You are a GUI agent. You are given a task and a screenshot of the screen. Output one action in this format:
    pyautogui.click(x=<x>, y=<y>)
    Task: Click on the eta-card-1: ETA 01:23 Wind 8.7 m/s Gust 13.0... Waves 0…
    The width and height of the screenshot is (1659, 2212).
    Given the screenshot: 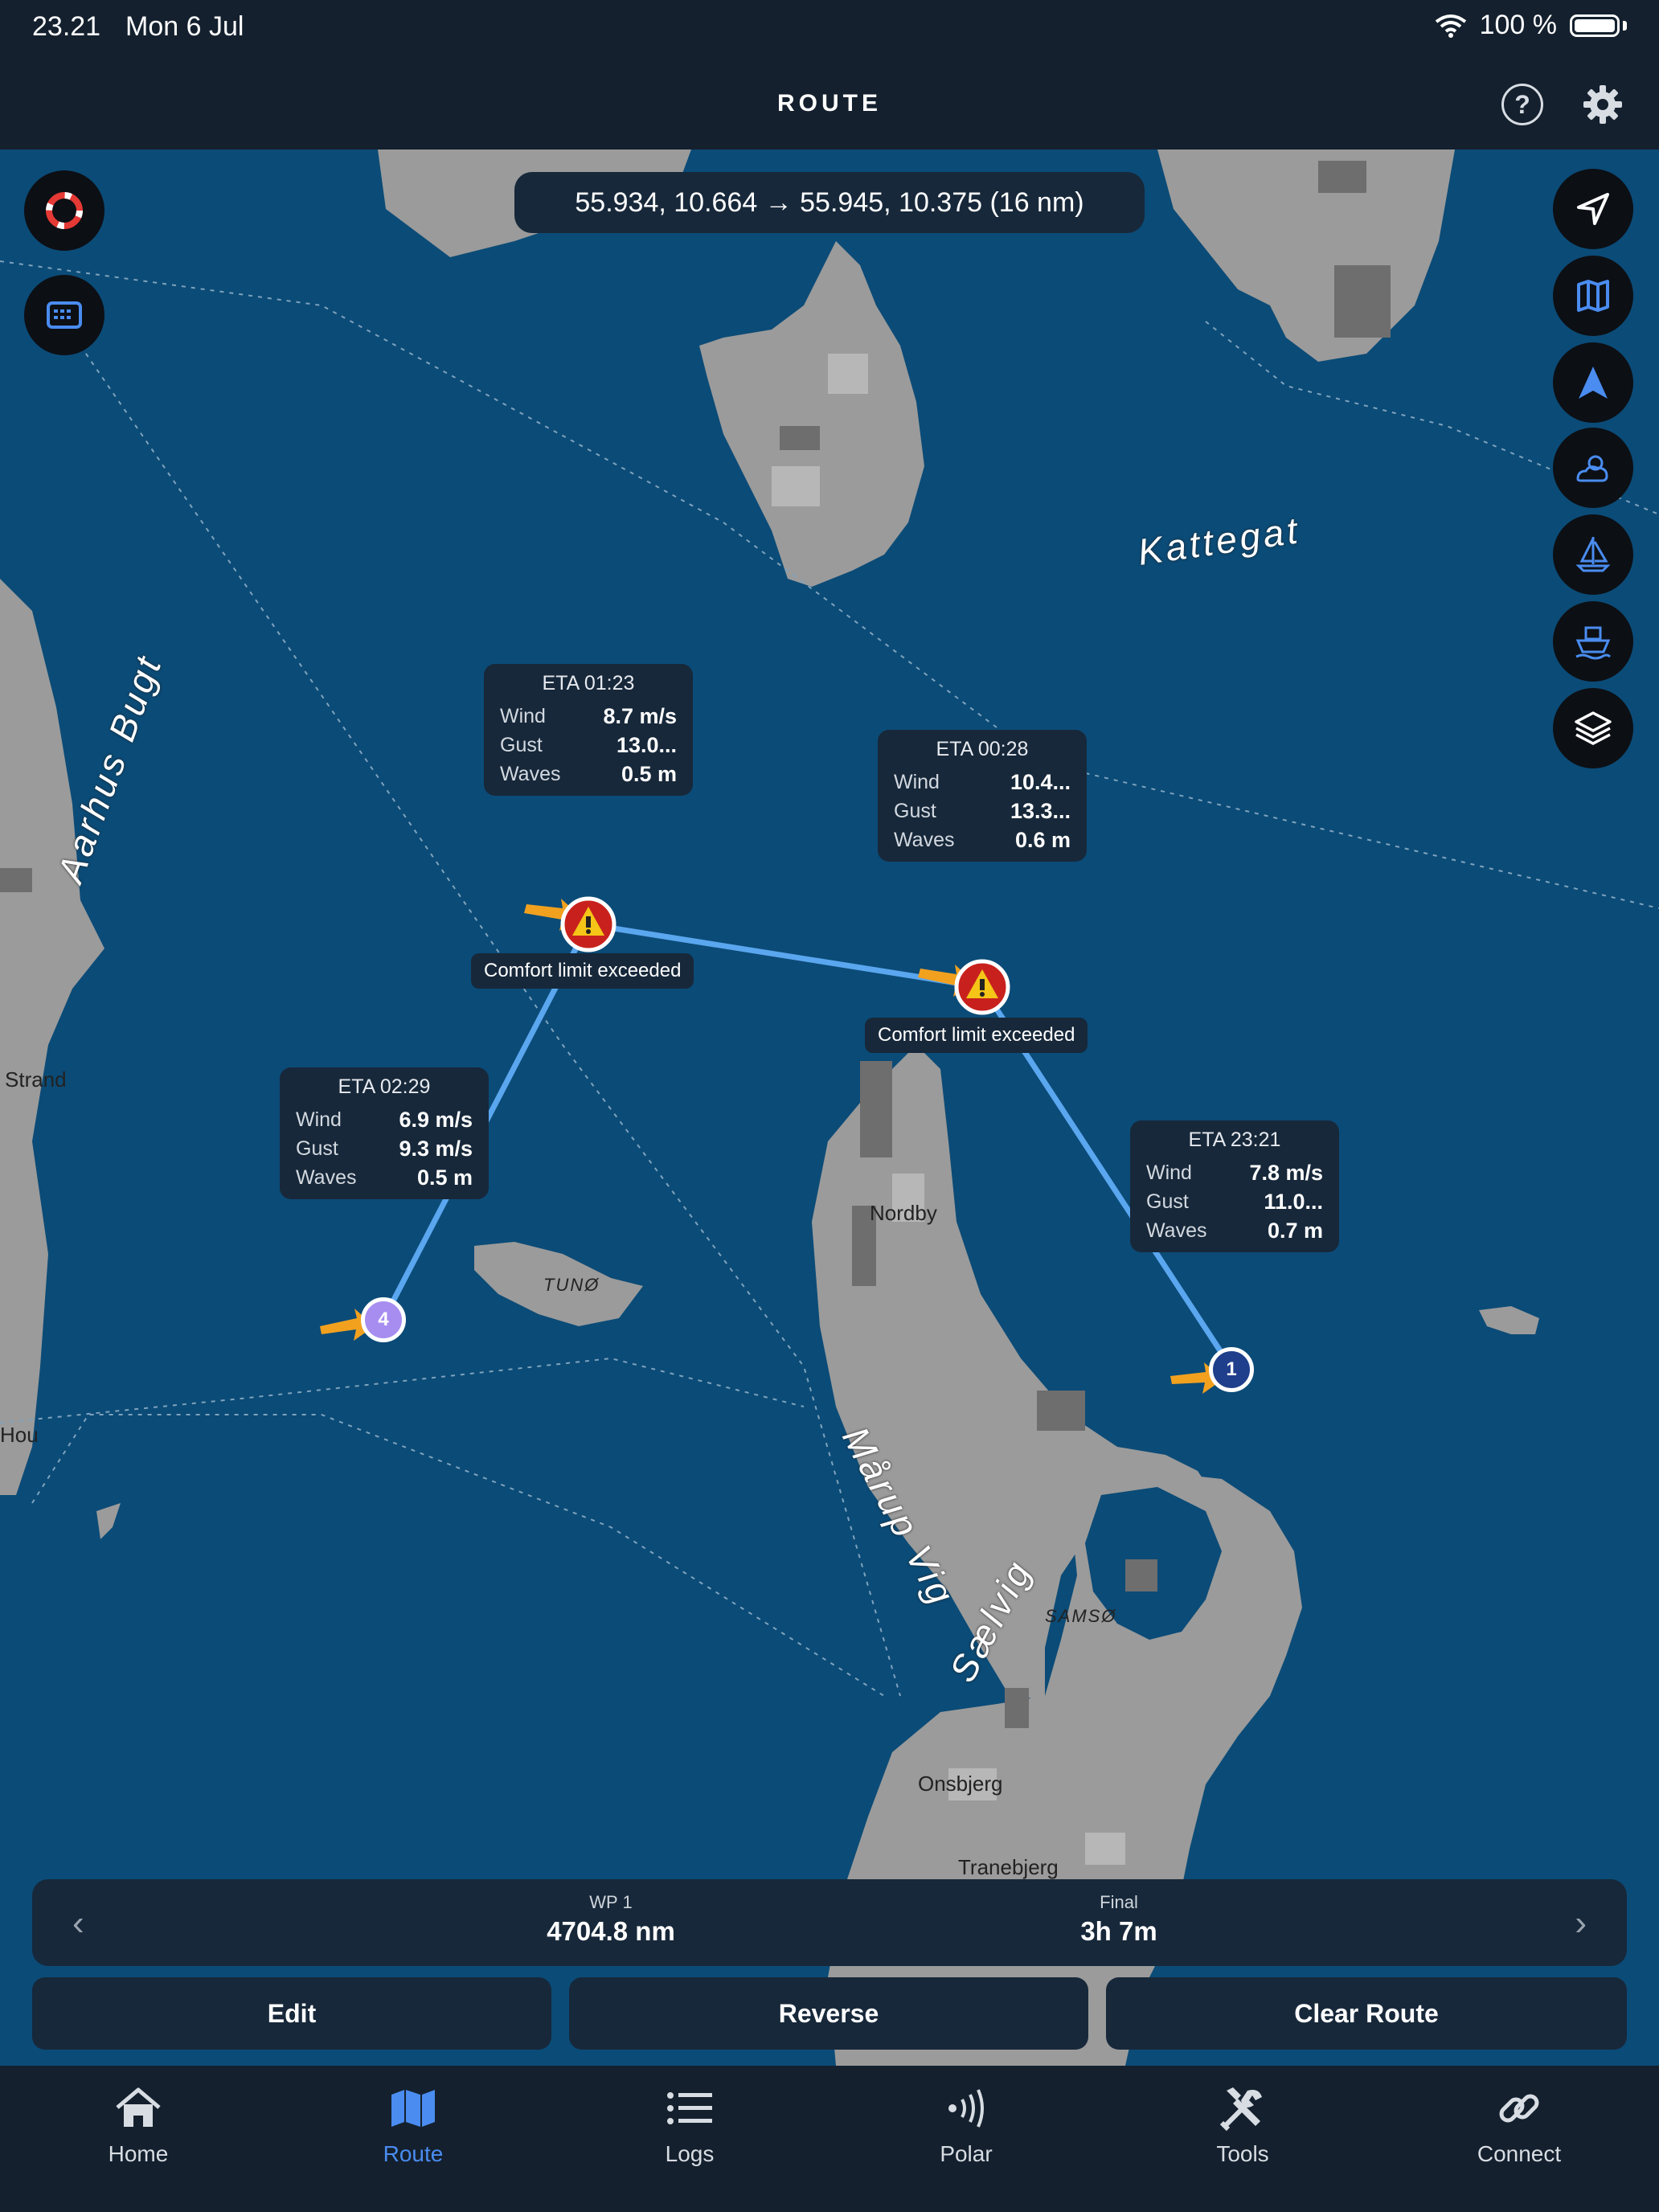 What is the action you would take?
    pyautogui.click(x=588, y=730)
    